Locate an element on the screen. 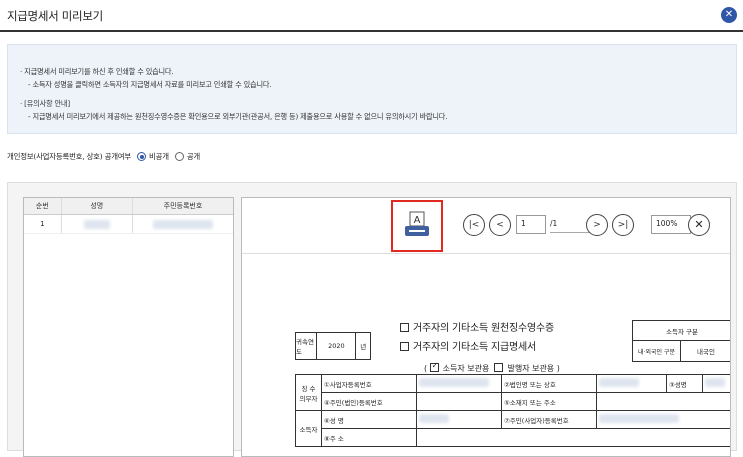  name3-label: ③성명 is located at coordinates (684, 383).